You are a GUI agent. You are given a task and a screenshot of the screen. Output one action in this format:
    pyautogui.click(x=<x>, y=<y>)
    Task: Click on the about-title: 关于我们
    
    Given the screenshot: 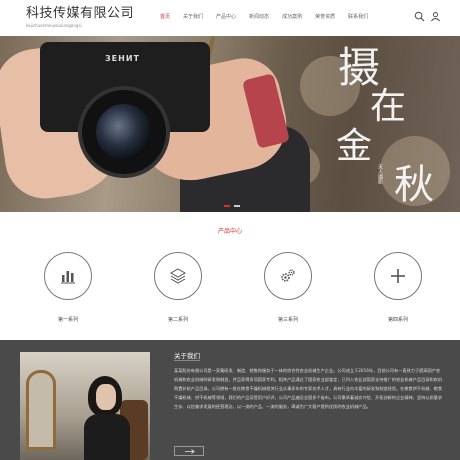 What is the action you would take?
    pyautogui.click(x=187, y=356)
    